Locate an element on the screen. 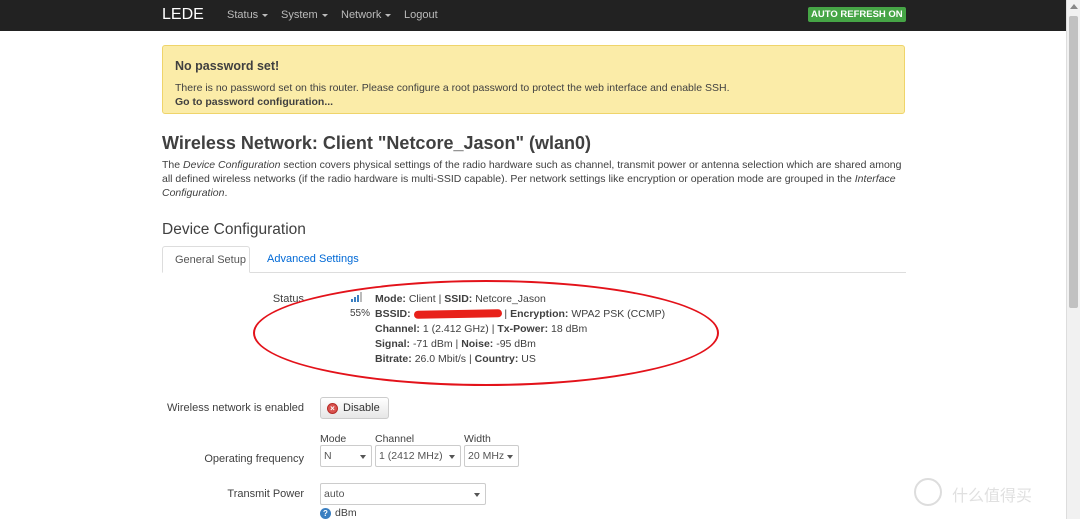 The height and width of the screenshot is (519, 1080). disable-button-label: Disable is located at coordinates (361, 408).